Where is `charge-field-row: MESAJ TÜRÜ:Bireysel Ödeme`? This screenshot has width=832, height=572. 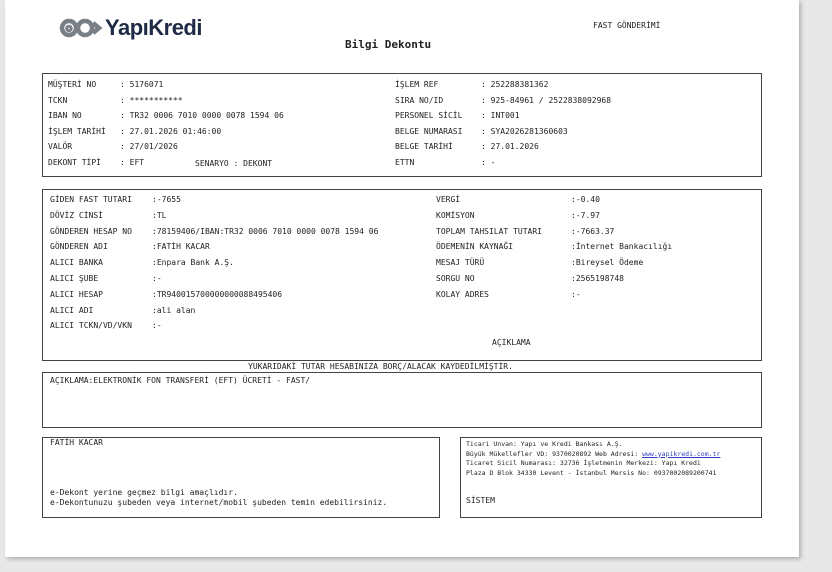 charge-field-row: MESAJ TÜRÜ:Bireysel Ödeme is located at coordinates (539, 263).